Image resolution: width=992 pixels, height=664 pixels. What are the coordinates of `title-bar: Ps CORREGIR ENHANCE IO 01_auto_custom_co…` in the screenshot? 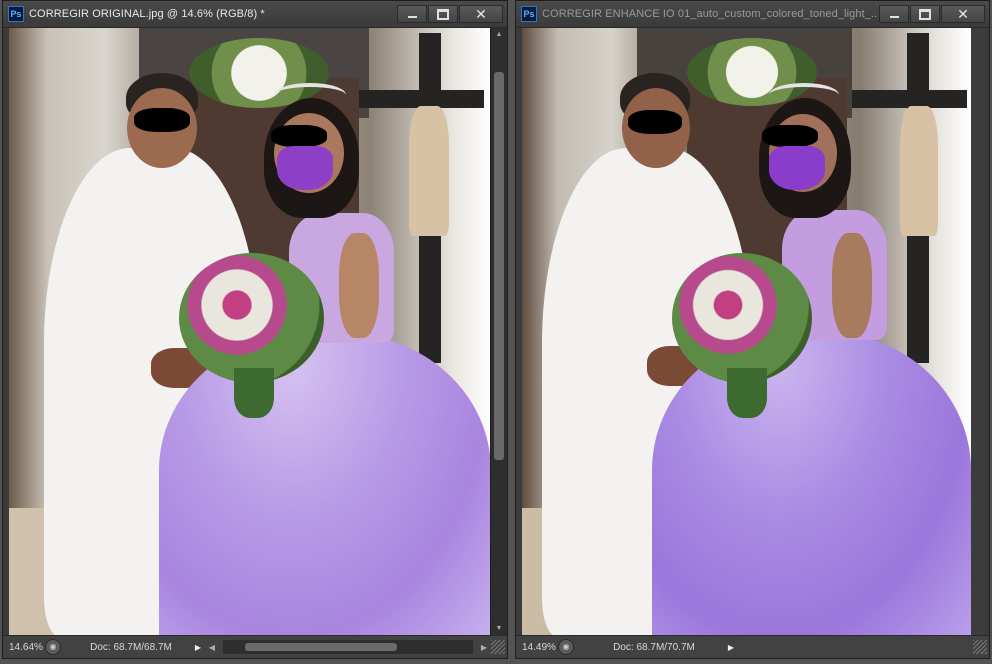 It's located at (752, 14).